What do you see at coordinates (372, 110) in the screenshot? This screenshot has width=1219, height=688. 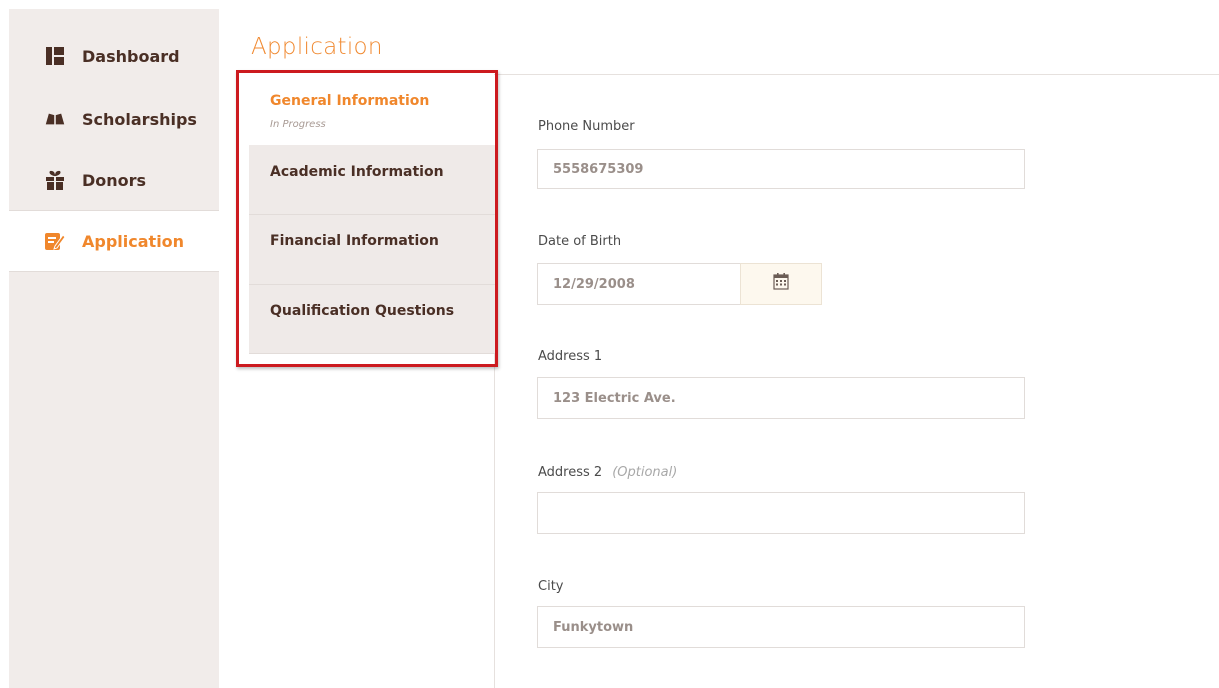 I see `step-general-information: General Information In Progress` at bounding box center [372, 110].